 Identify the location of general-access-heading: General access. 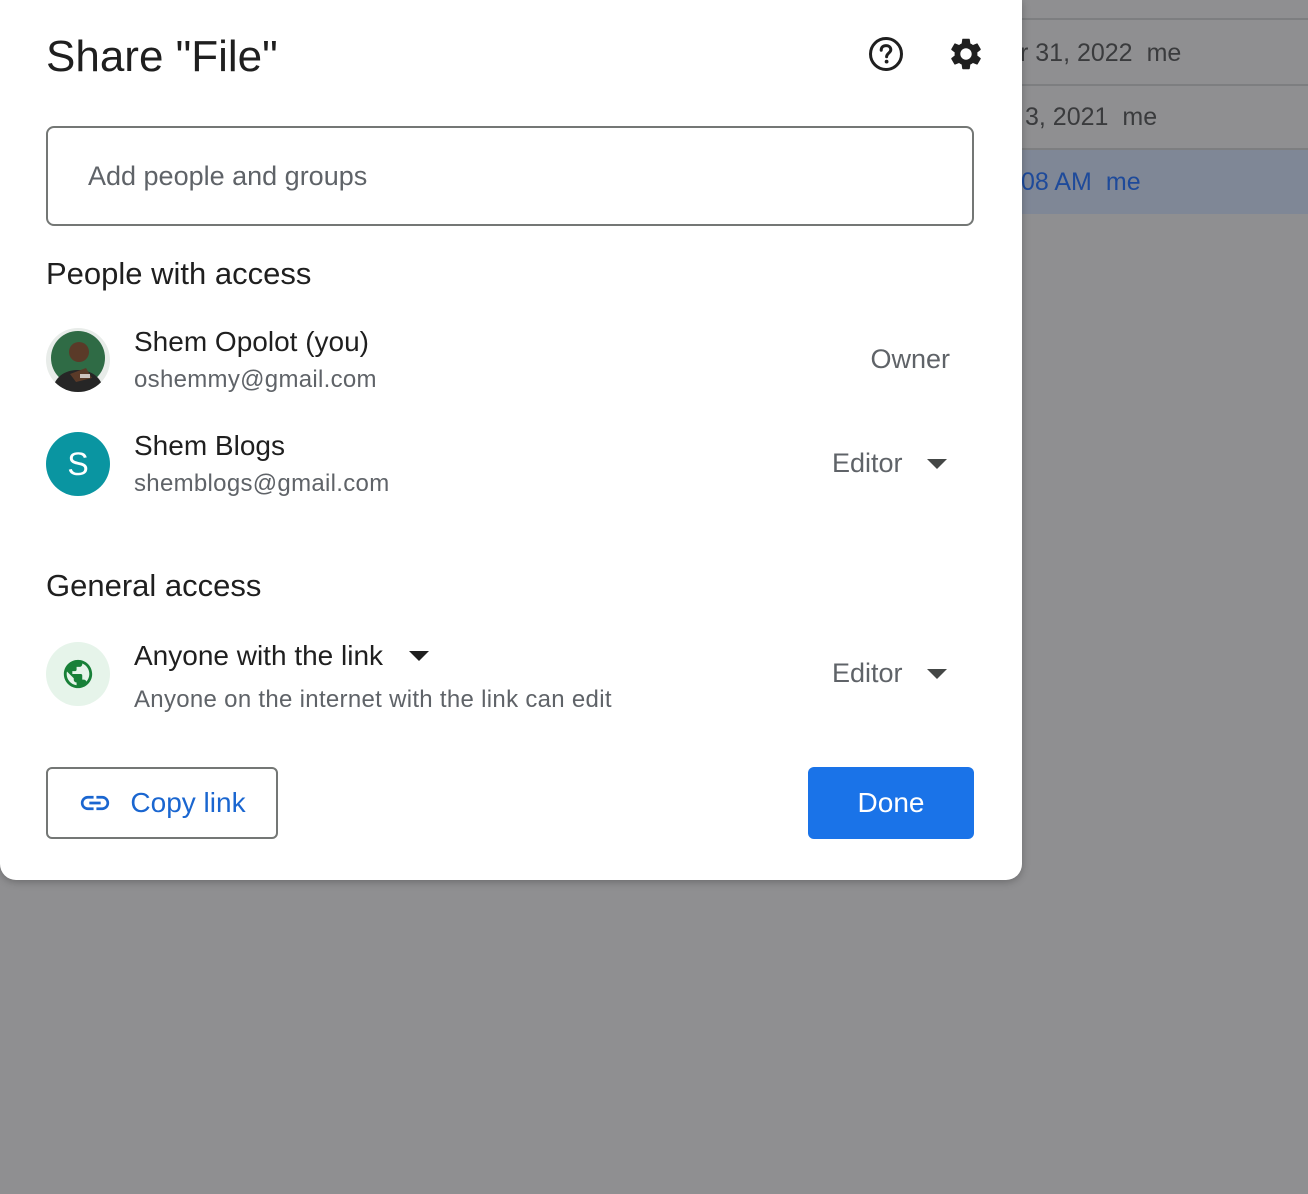
(154, 585).